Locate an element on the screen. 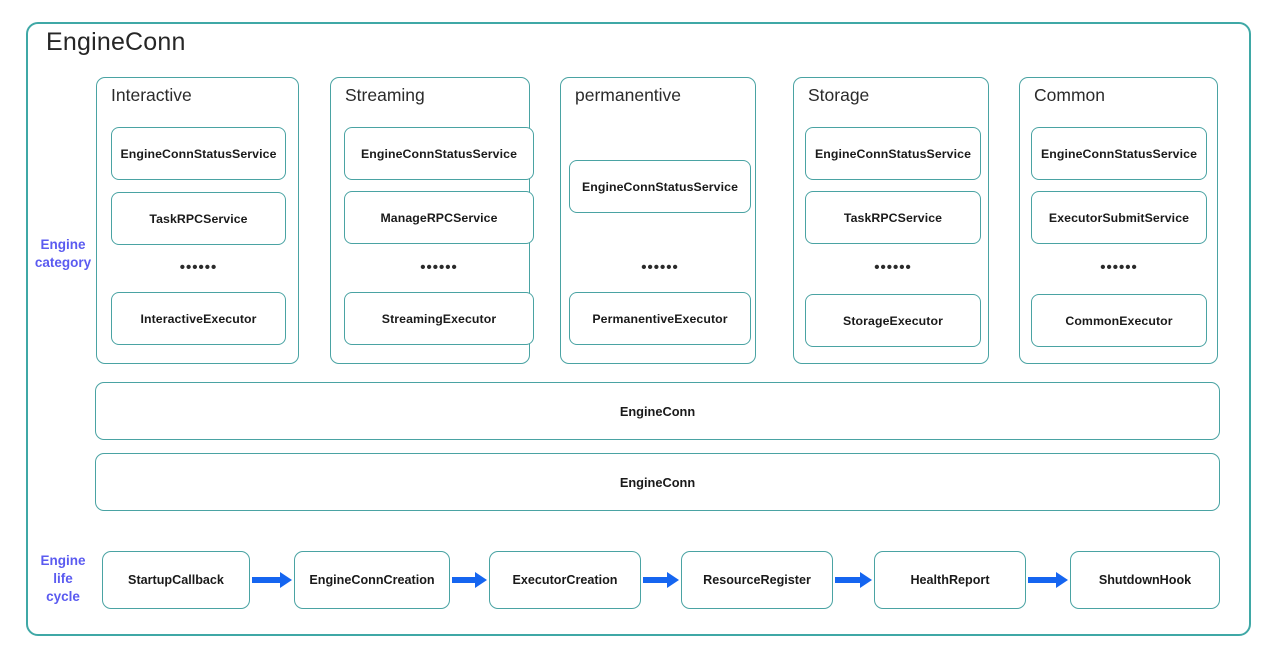  engineconn-bar-1: EngineConn is located at coordinates (657, 411).